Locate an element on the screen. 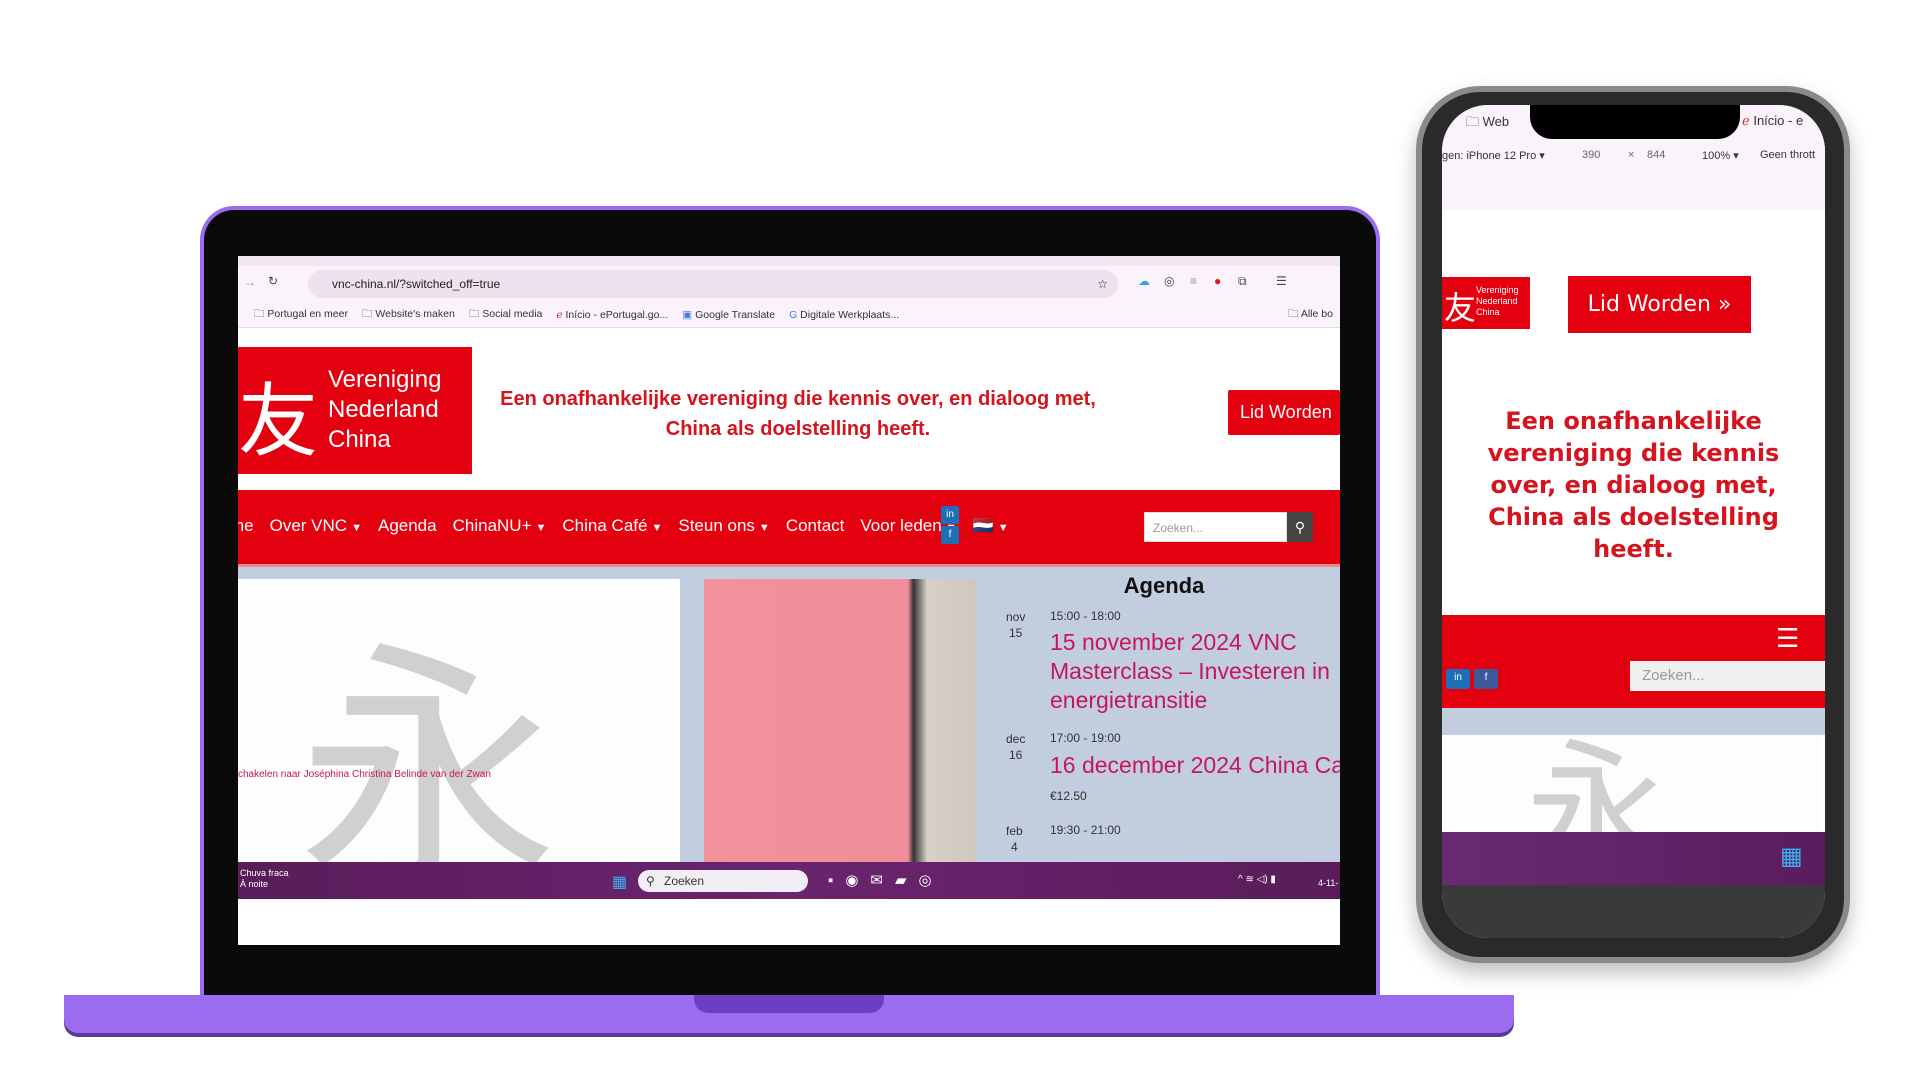  extension-icon: ● is located at coordinates (1217, 281).